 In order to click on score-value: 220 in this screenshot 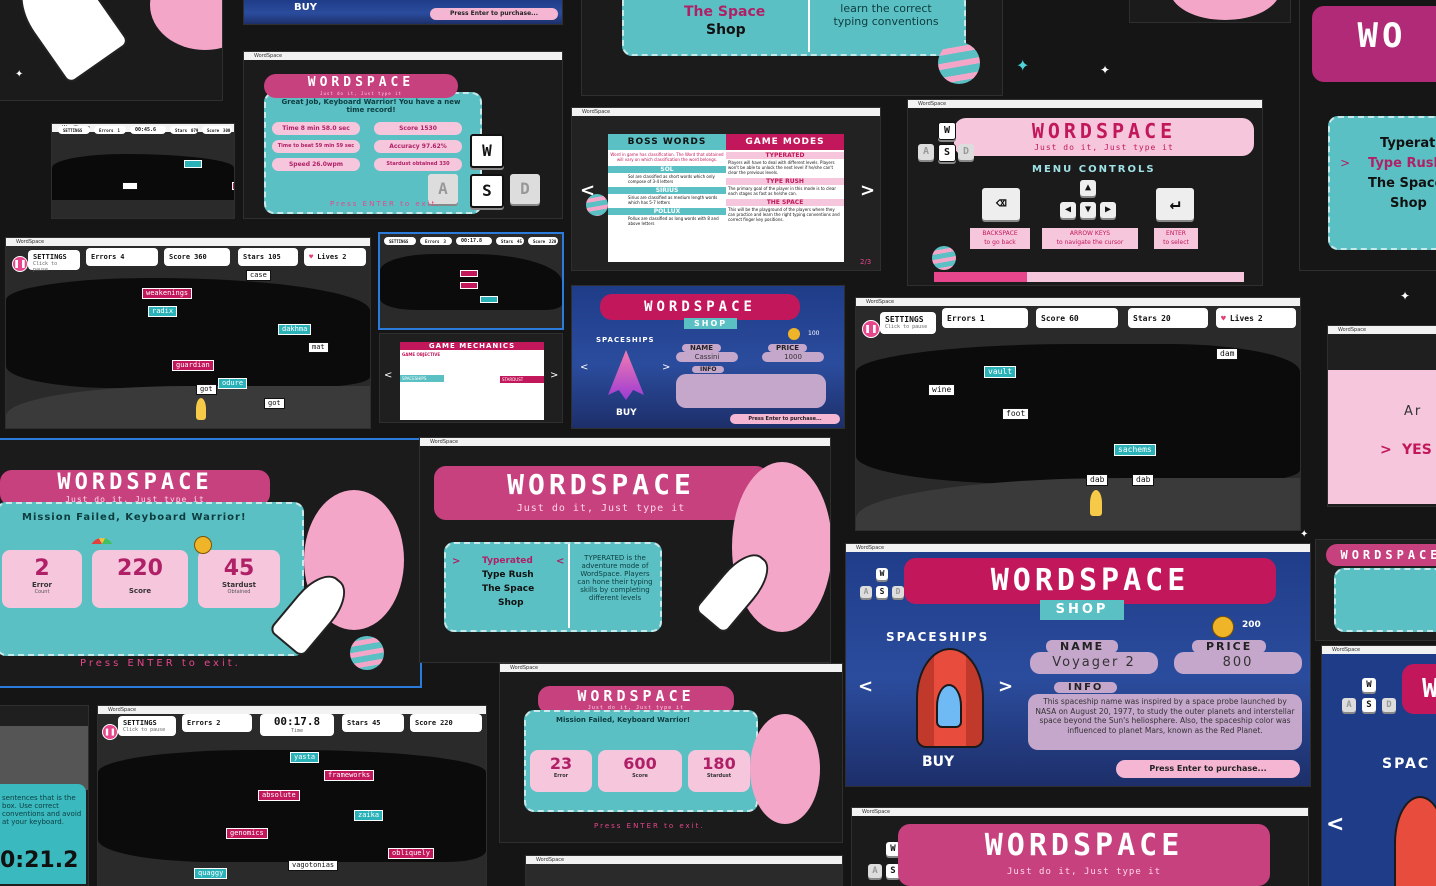, I will do `click(553, 241)`.